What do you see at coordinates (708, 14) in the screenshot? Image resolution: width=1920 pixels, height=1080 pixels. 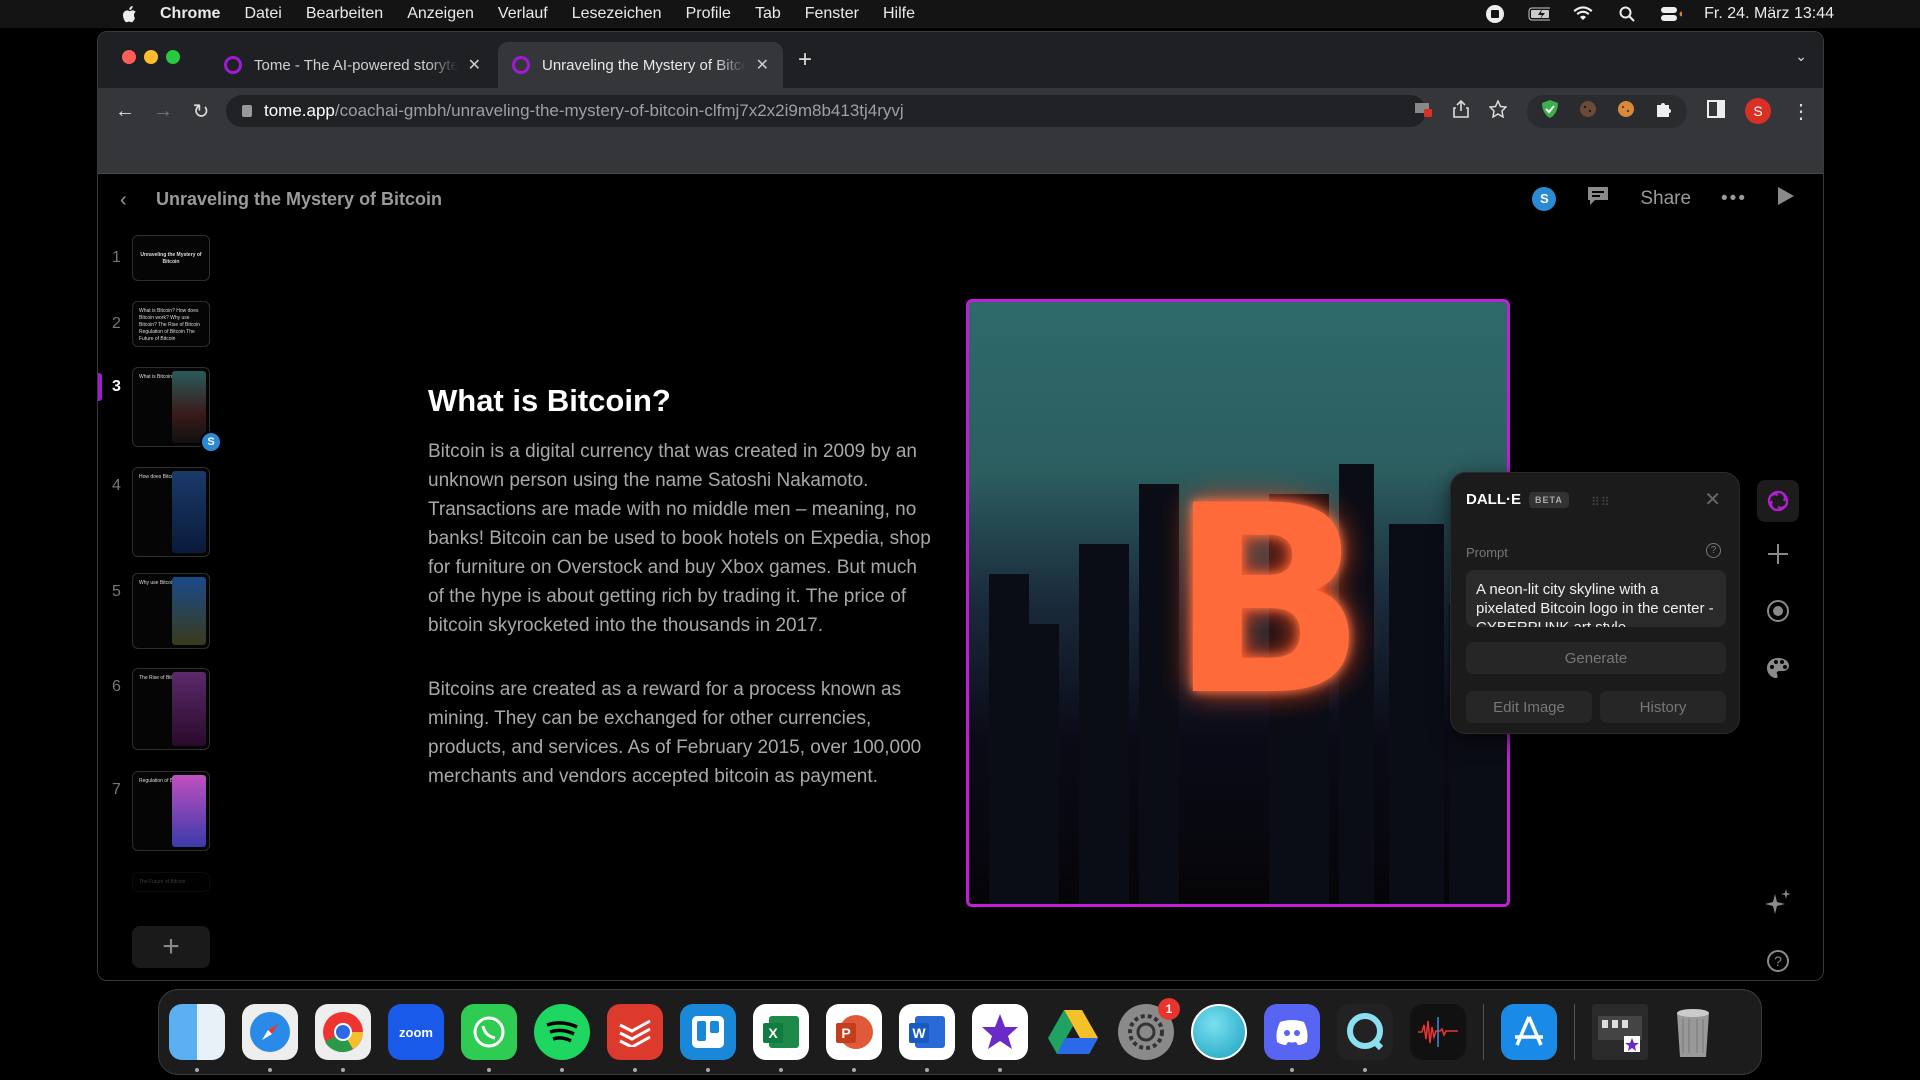 I see `menu-profile: Profile` at bounding box center [708, 14].